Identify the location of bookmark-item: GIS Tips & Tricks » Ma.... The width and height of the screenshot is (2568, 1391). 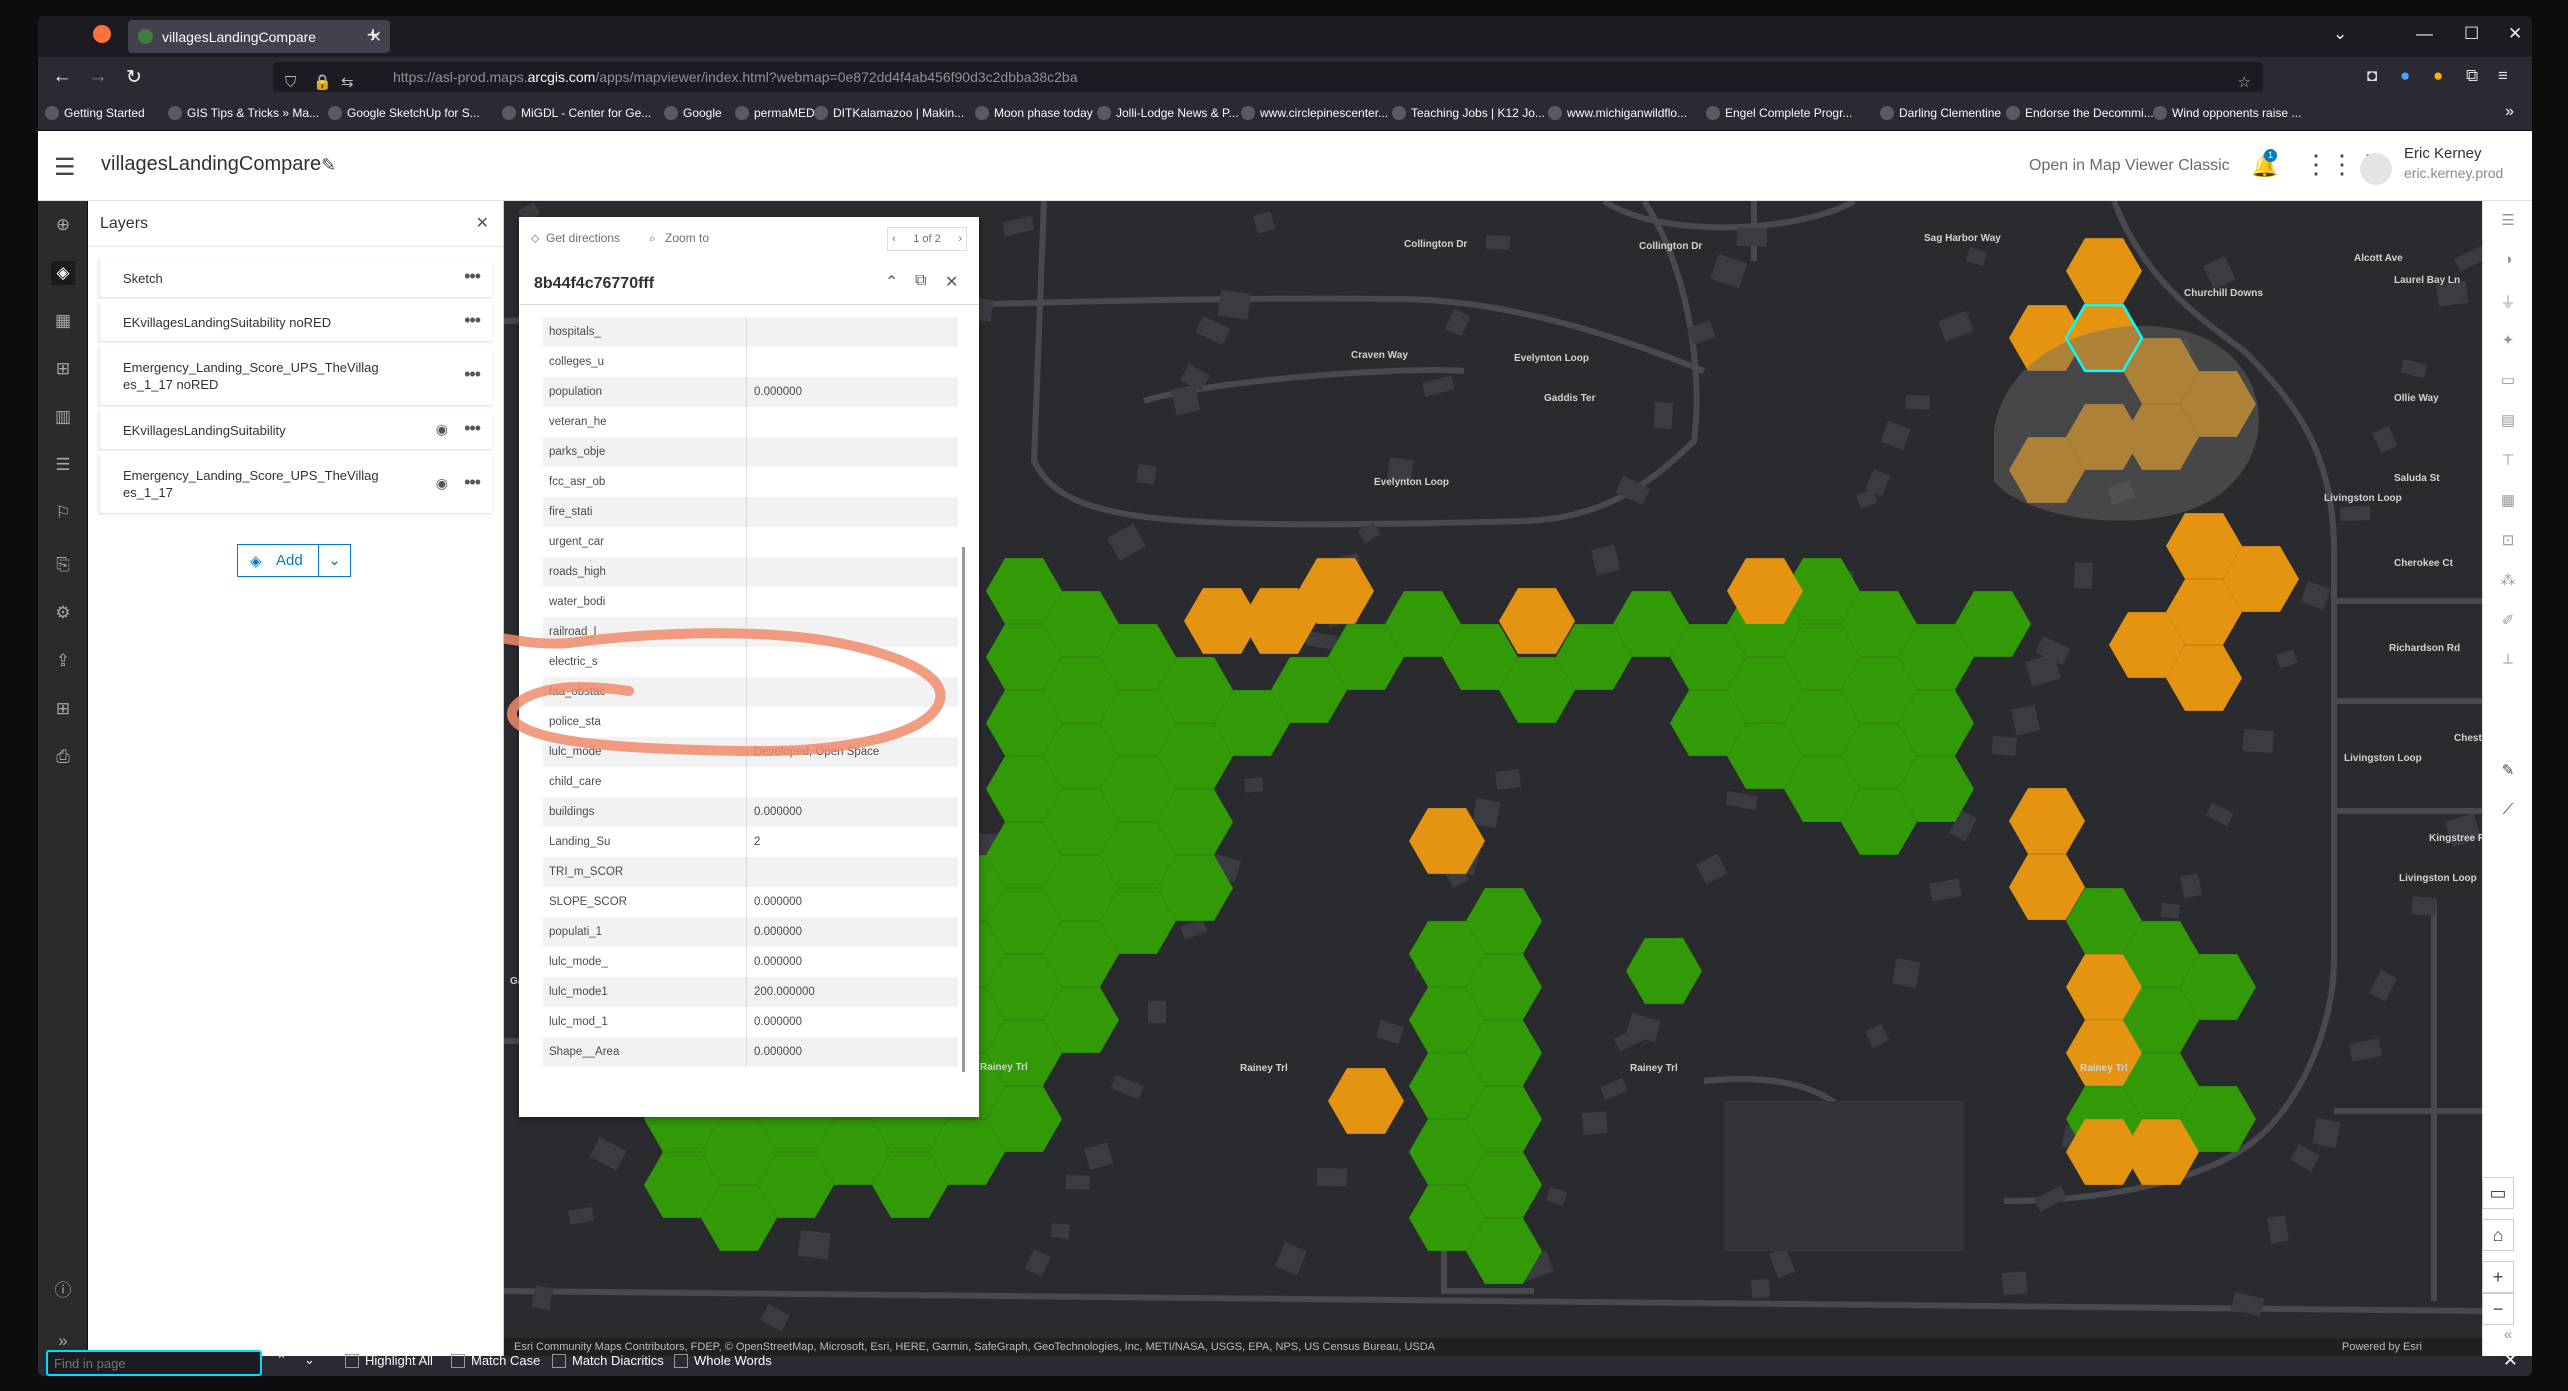
(243, 113).